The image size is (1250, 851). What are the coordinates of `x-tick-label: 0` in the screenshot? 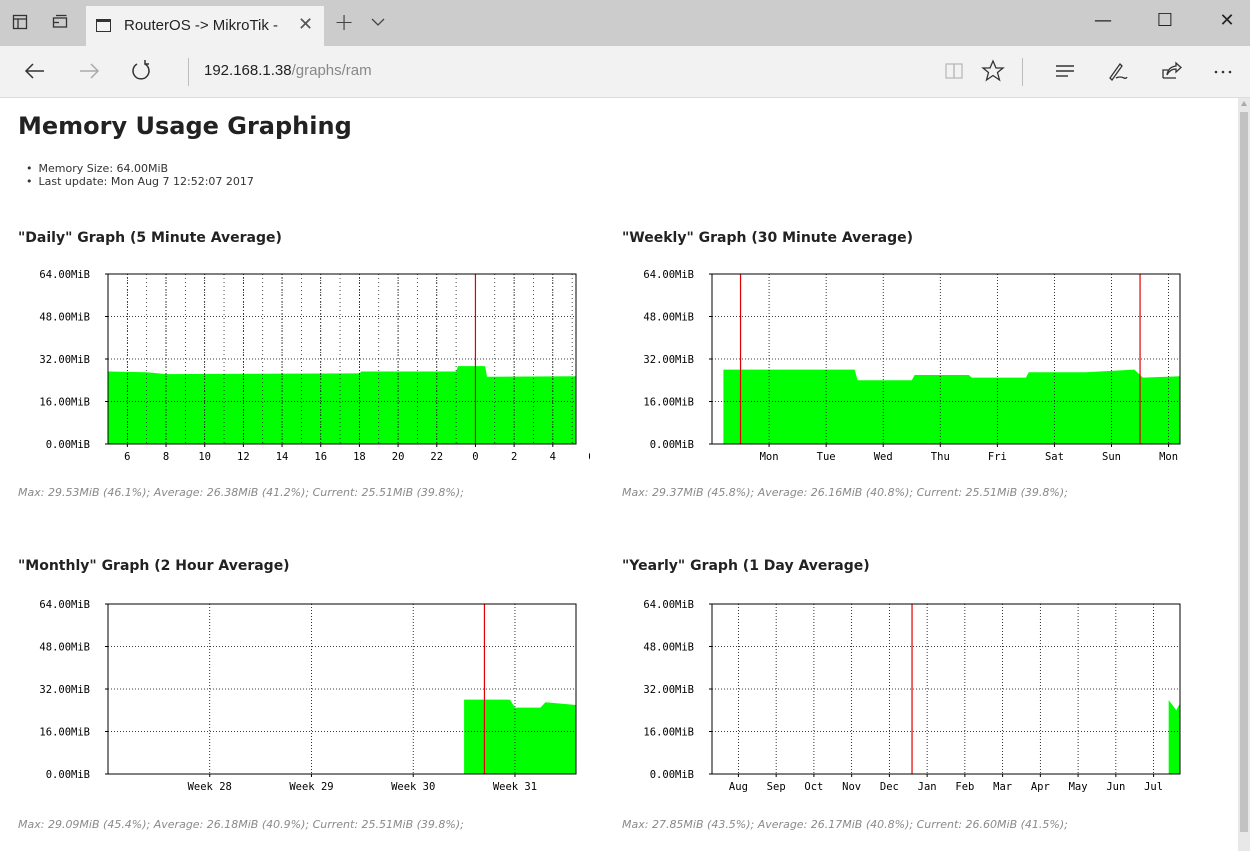 It's located at (475, 457).